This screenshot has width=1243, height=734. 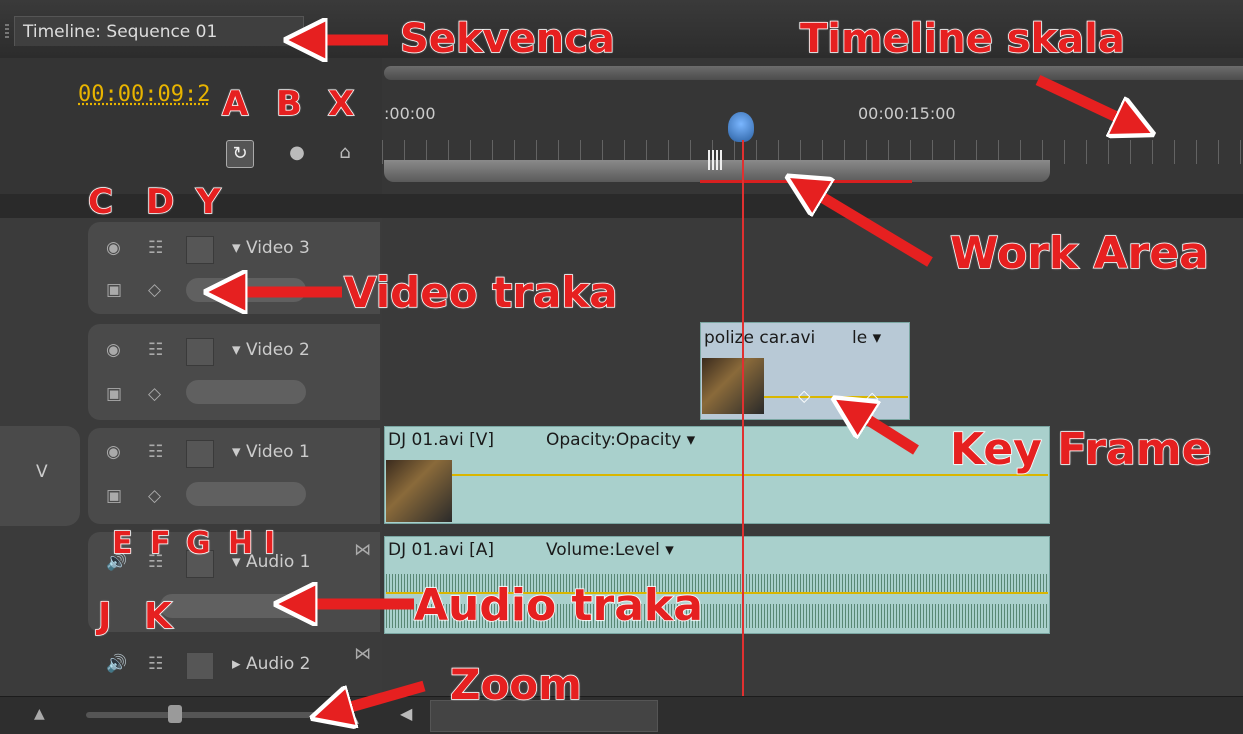 What do you see at coordinates (208, 202) in the screenshot?
I see `annotation-letter-y: Y` at bounding box center [208, 202].